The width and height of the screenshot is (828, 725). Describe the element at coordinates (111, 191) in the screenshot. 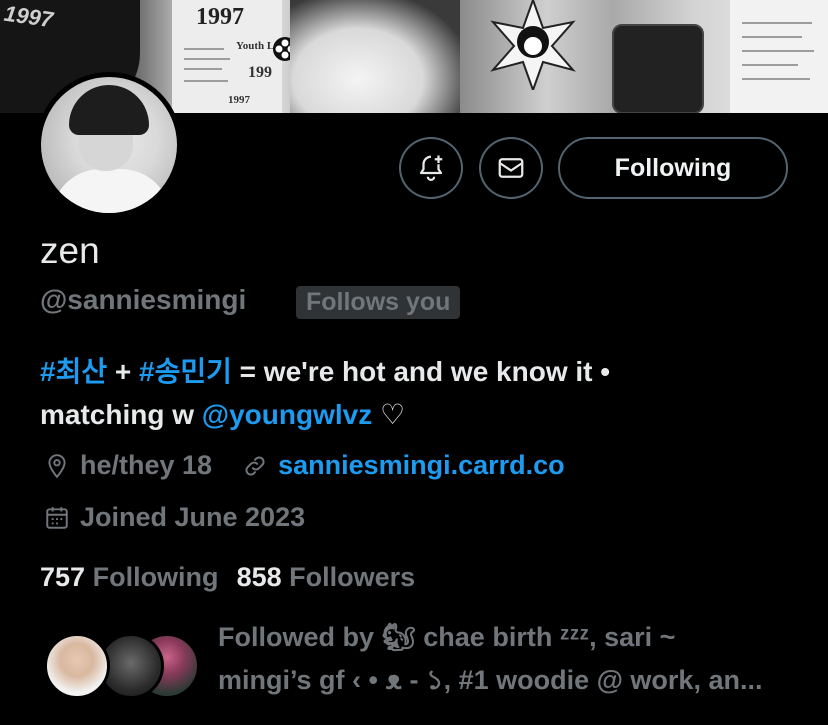

I see `avatar-body` at that location.